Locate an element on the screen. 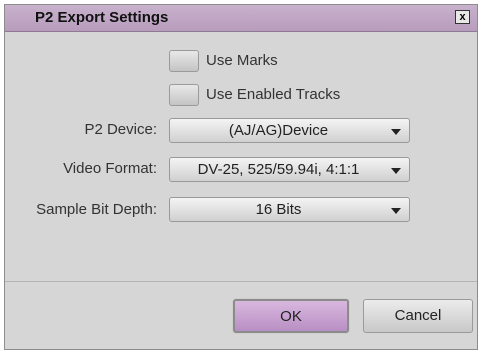 The height and width of the screenshot is (354, 486). close-icon: x is located at coordinates (462, 17).